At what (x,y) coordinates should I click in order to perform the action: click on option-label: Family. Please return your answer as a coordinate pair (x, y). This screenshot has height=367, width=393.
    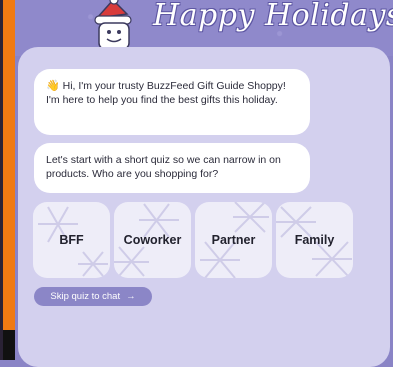
    Looking at the image, I should click on (314, 240).